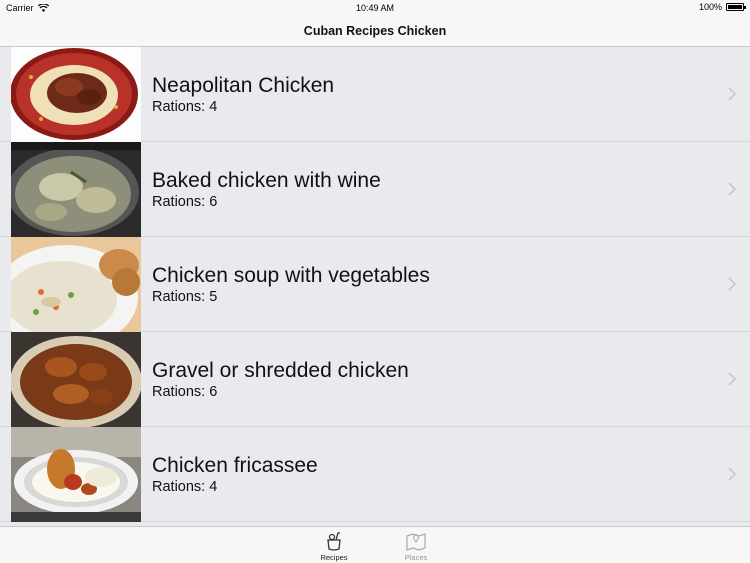 This screenshot has height=563, width=750. I want to click on recipe-text: Baked chicken with wine Rations: 6, so click(261, 189).